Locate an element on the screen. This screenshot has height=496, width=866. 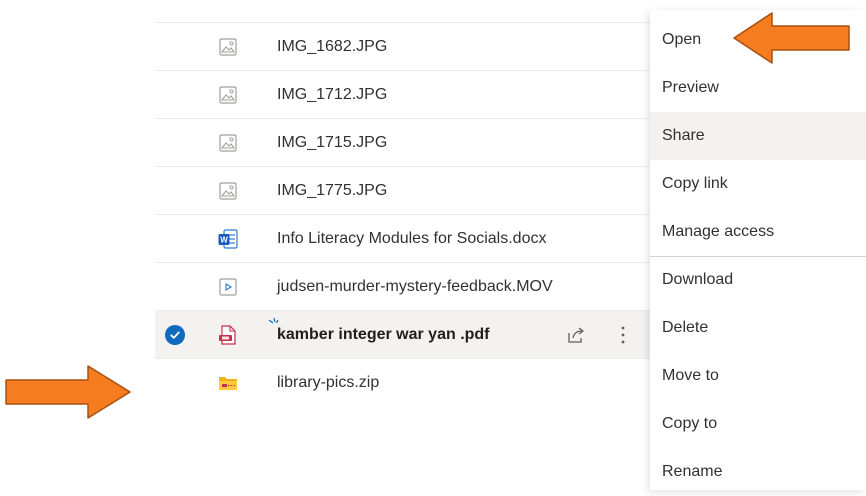
arrow-pointing-to-open-icon is located at coordinates (791, 38).